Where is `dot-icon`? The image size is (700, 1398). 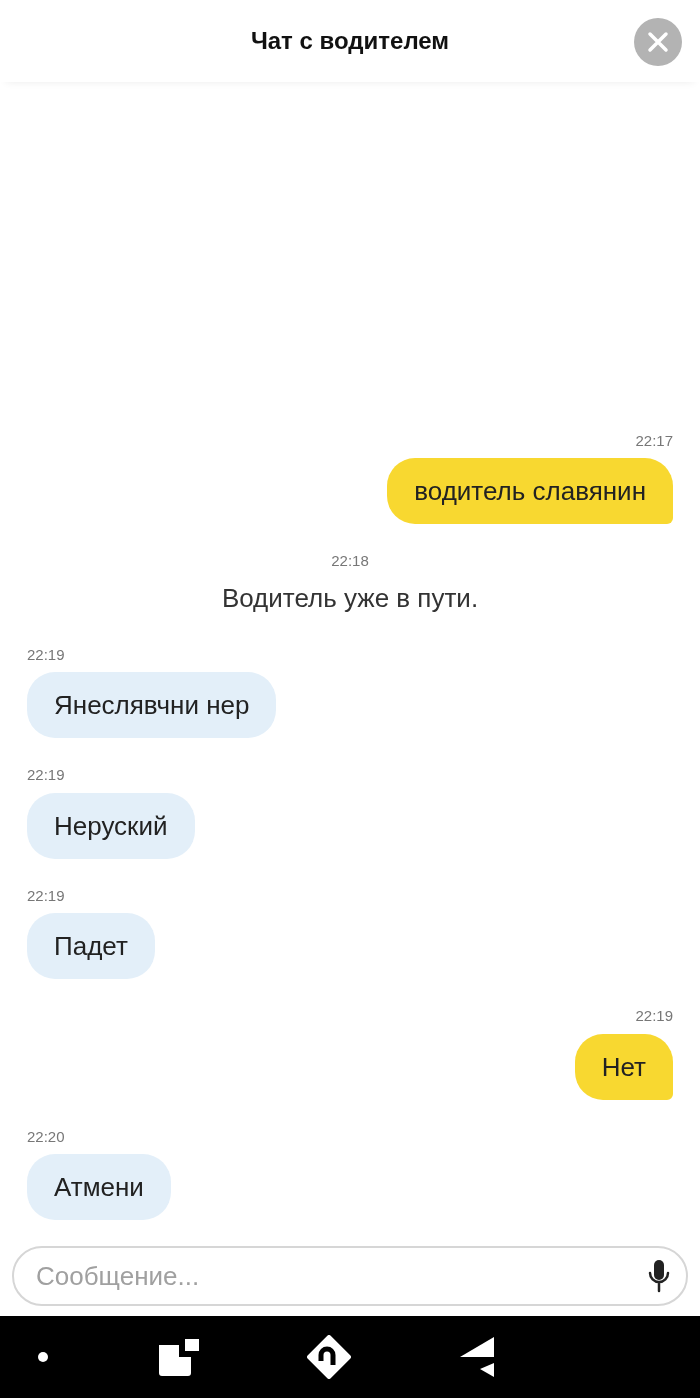
dot-icon is located at coordinates (43, 1357).